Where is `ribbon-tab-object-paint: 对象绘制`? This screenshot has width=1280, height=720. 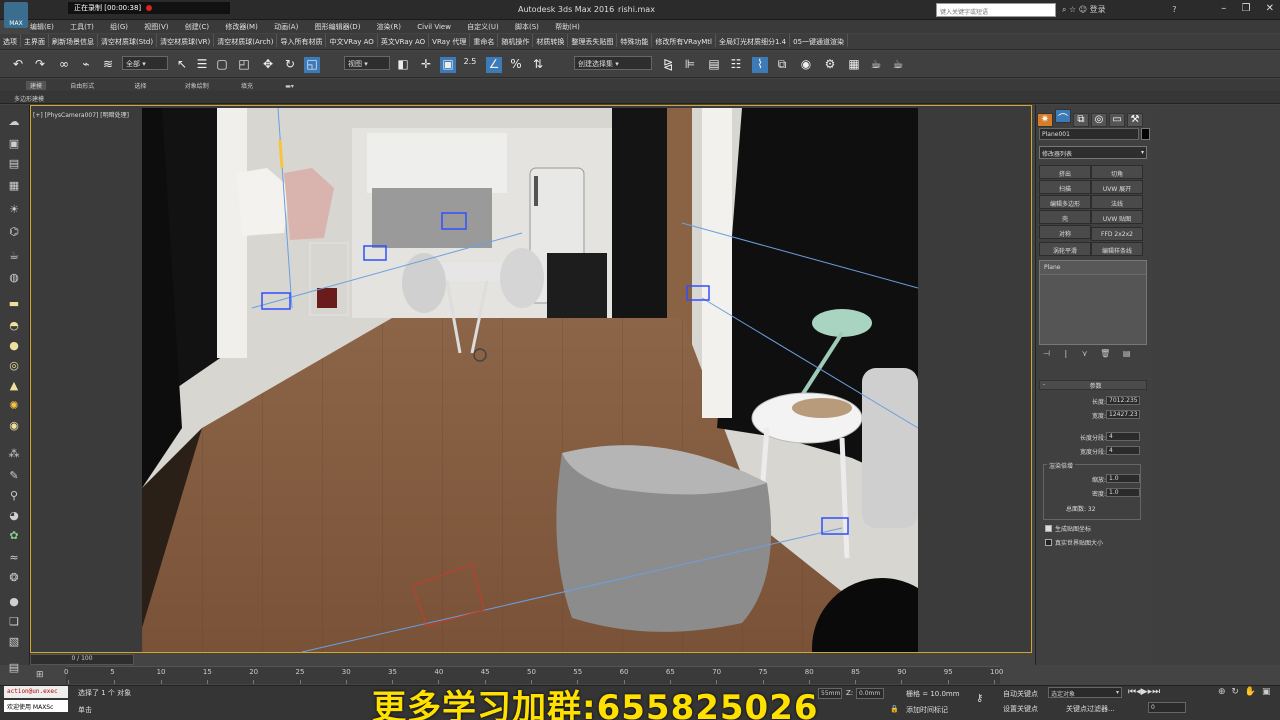 ribbon-tab-object-paint: 对象绘制 is located at coordinates (197, 84).